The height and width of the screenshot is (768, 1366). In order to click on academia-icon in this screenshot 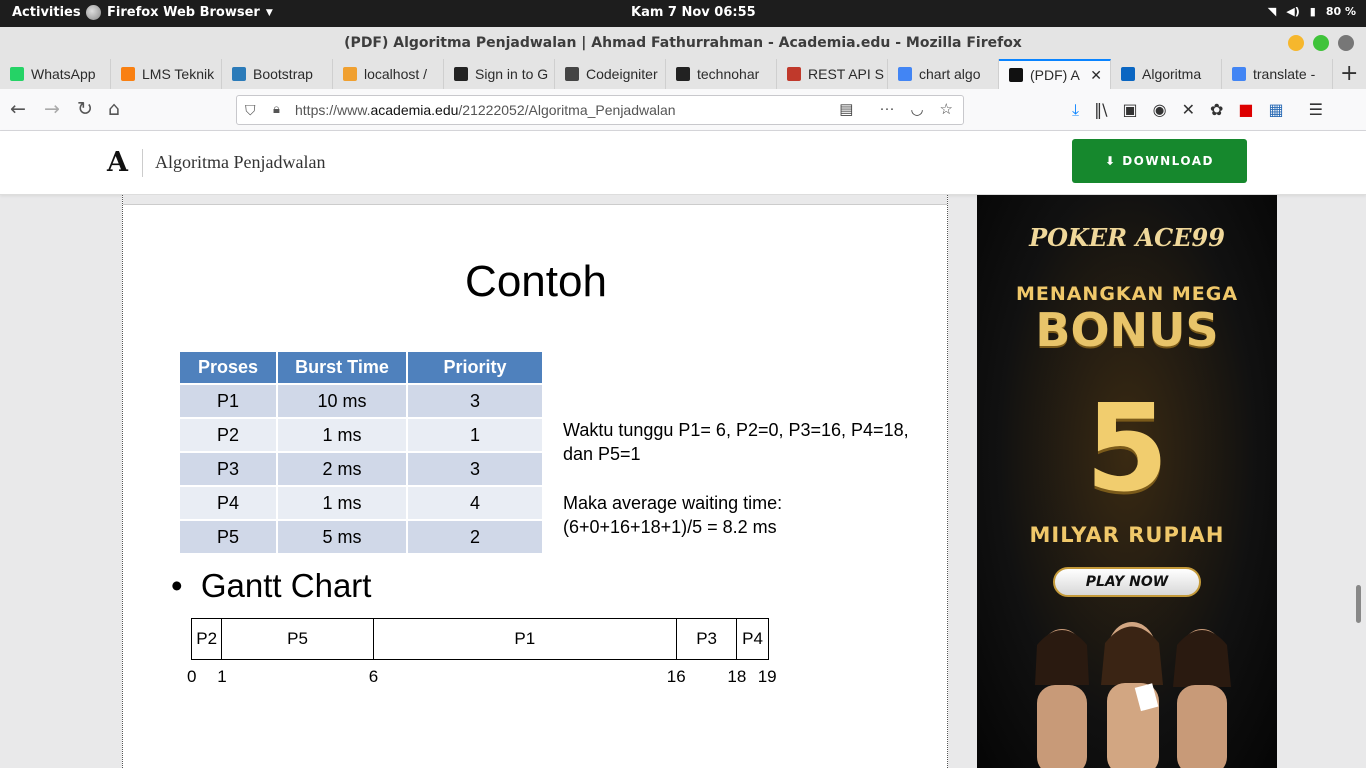, I will do `click(1016, 75)`.